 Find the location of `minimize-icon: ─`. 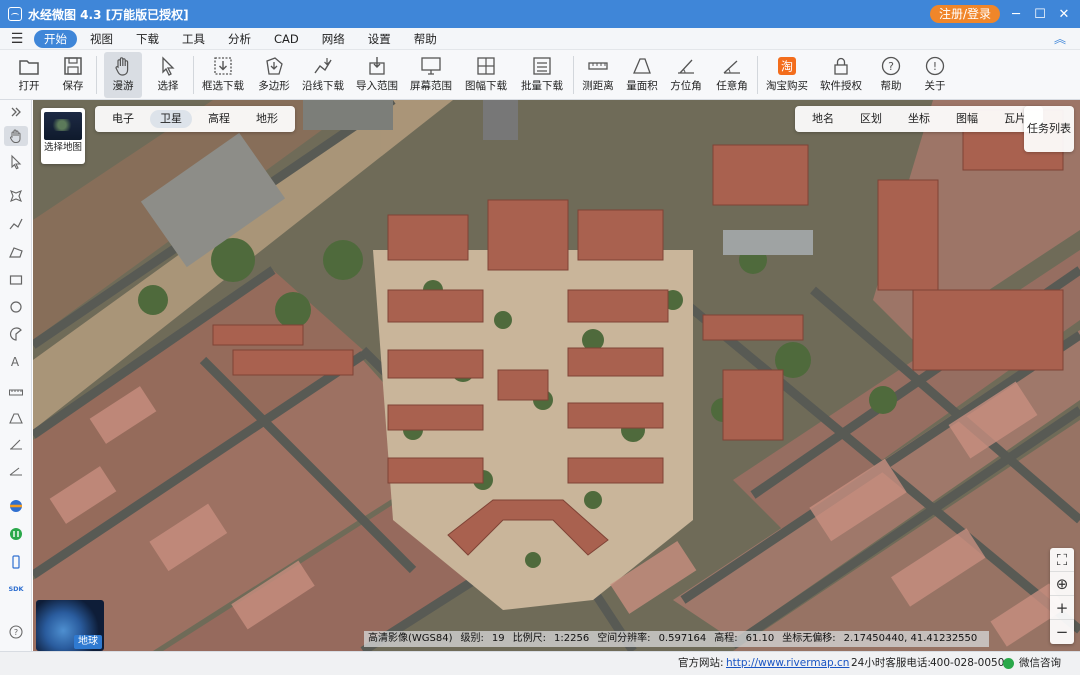

minimize-icon: ─ is located at coordinates (1016, 14).